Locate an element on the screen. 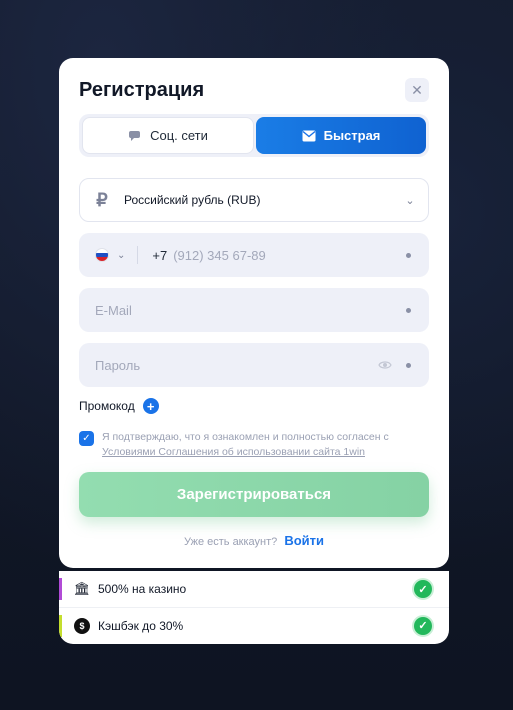 Image resolution: width=513 pixels, height=710 pixels. registration-tabs: Соц. сети Быстрая is located at coordinates (254, 135).